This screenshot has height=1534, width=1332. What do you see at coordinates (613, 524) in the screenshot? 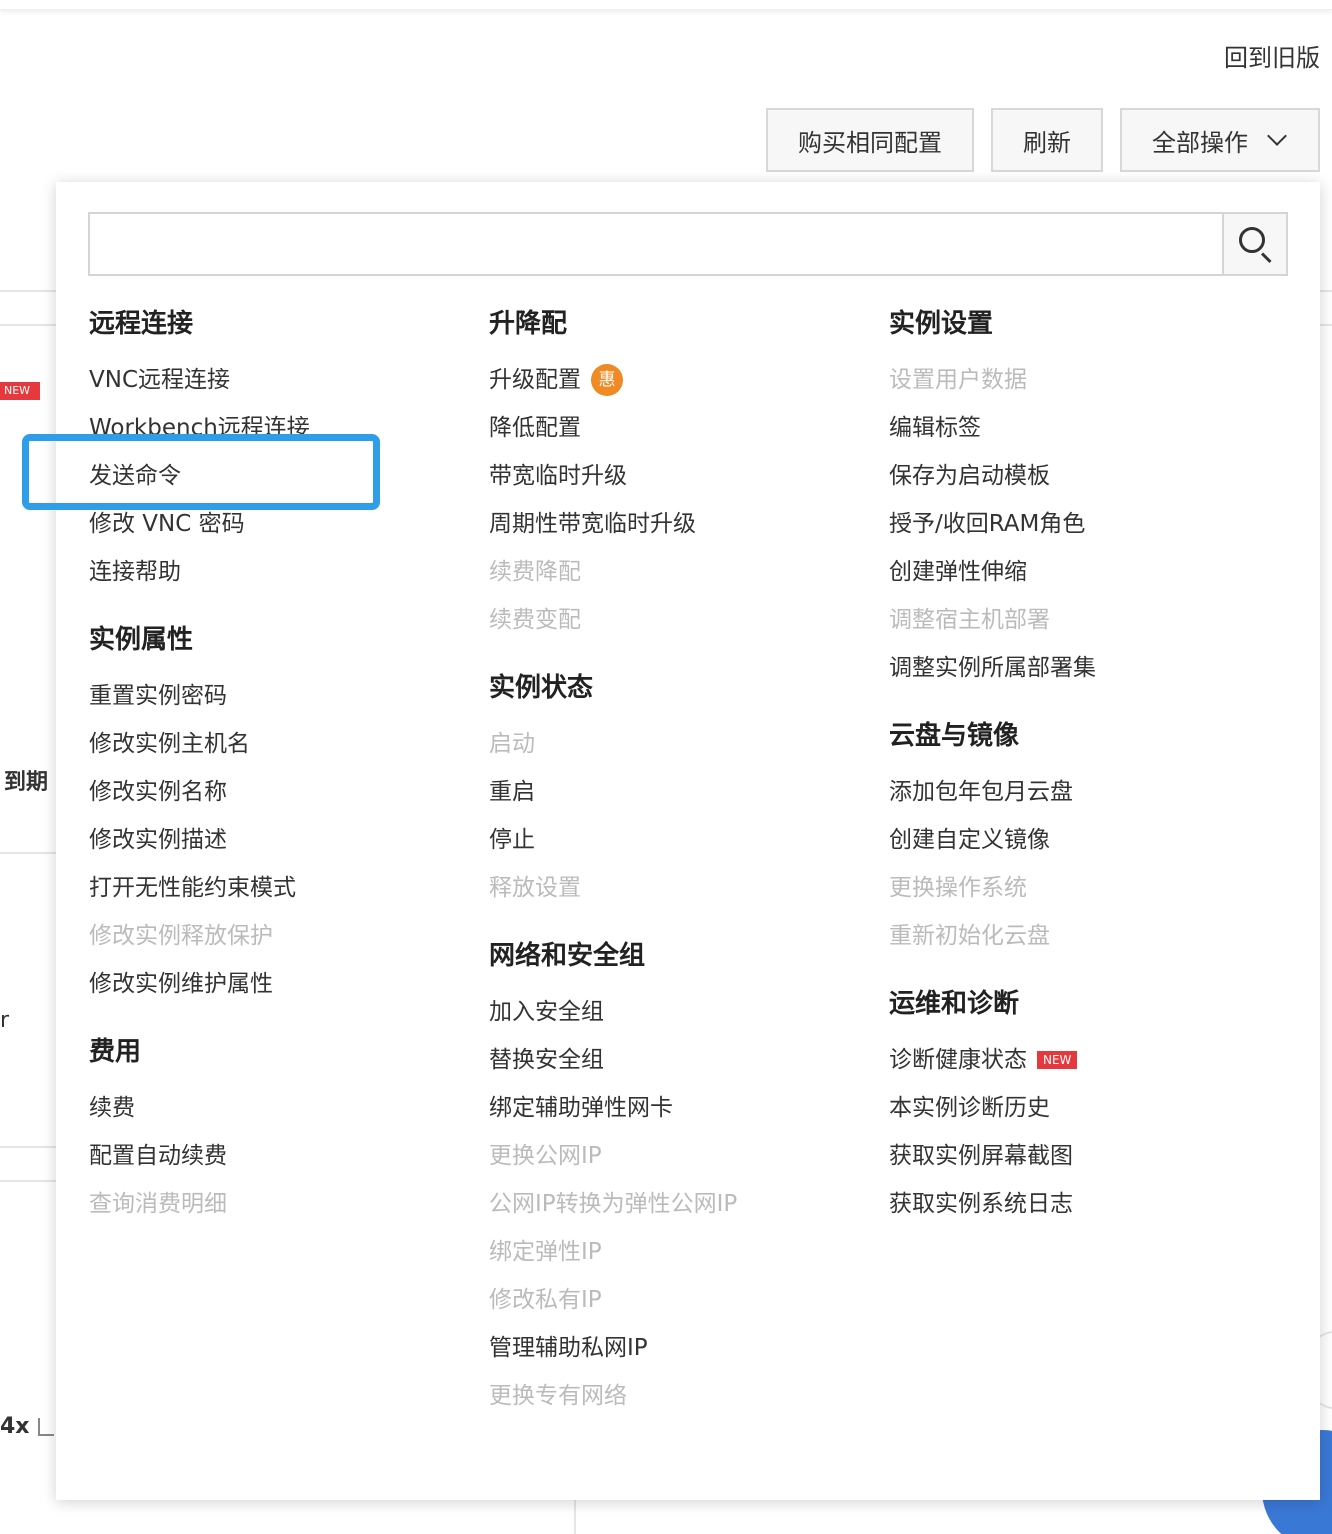
I see `menu-item-periodic-bandwidth-upgrade: 周期性带宽临时升级` at bounding box center [613, 524].